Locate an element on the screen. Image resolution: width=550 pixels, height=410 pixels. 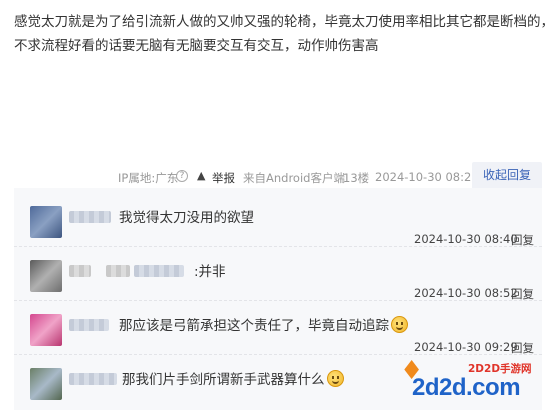
reply-text: 我觉得太刀没用的欲望 is located at coordinates (186, 218).